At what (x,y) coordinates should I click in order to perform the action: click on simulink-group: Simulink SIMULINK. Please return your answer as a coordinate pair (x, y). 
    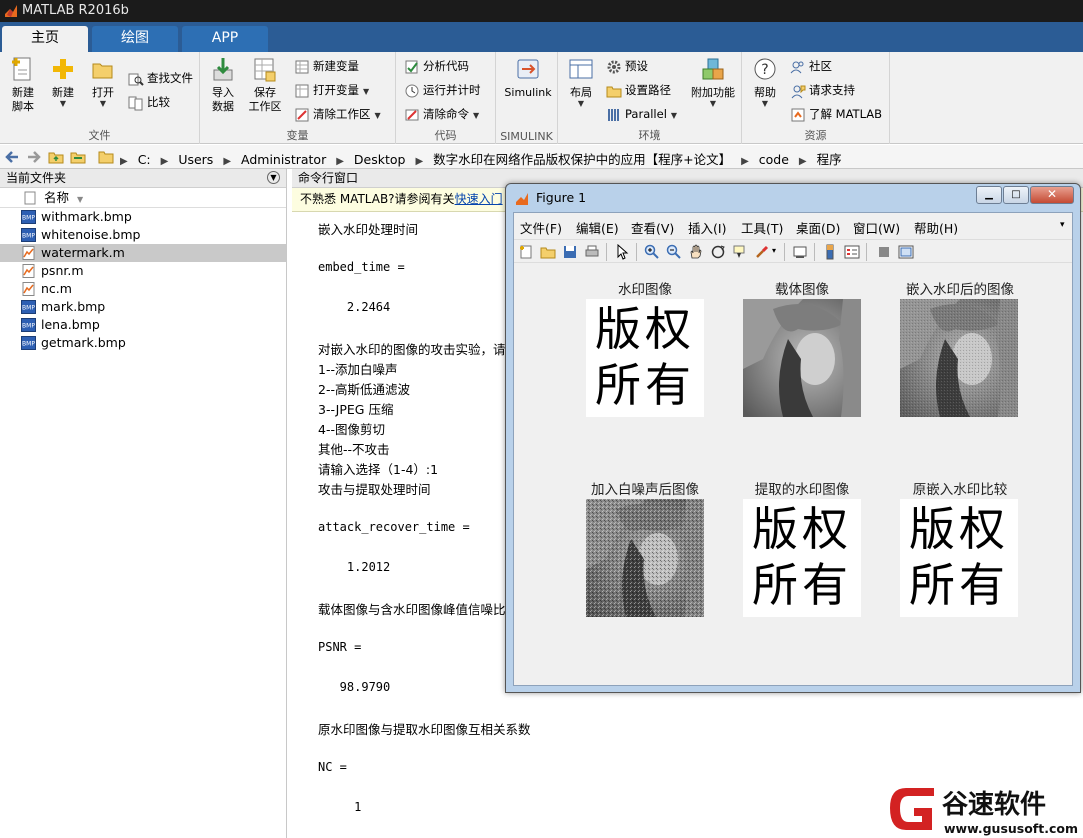
    Looking at the image, I should click on (527, 98).